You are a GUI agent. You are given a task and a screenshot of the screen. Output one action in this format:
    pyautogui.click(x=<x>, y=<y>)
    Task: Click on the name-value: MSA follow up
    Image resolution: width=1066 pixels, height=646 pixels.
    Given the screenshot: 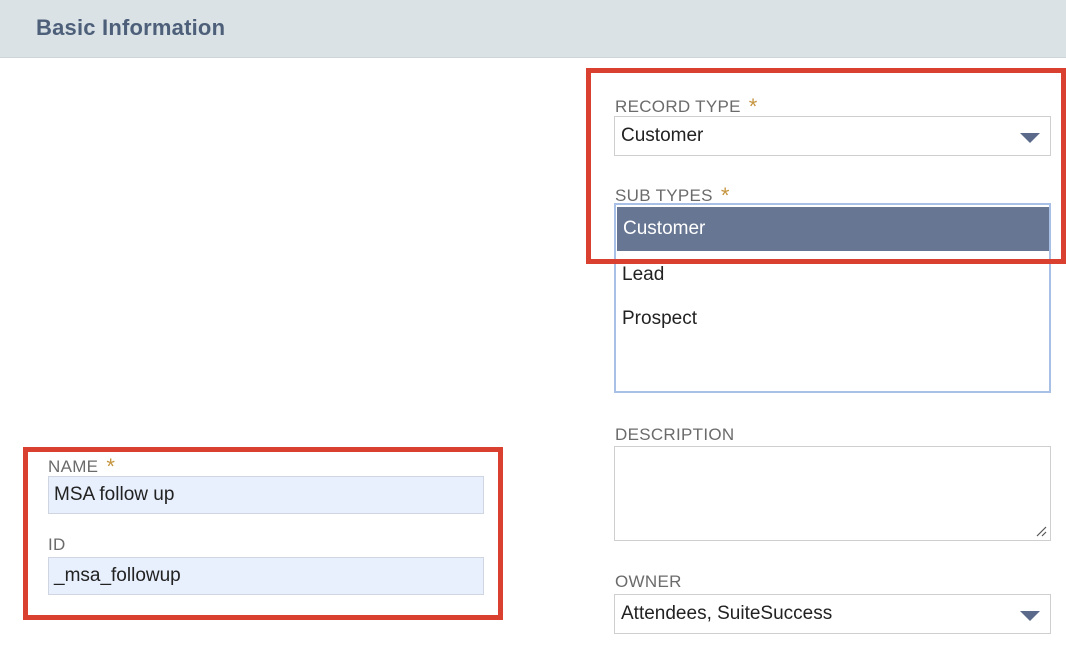 What is the action you would take?
    pyautogui.click(x=114, y=494)
    